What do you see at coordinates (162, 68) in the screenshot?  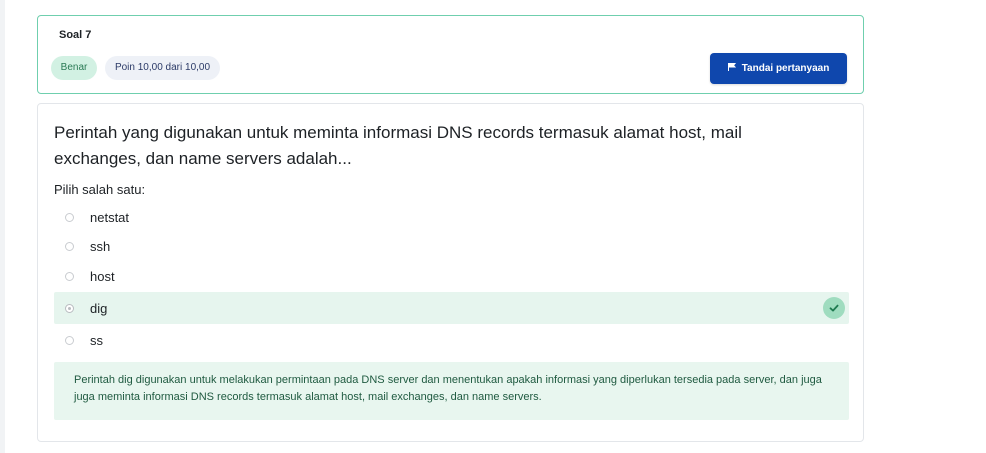 I see `points-badge: Poin 10,00 dari 10,00` at bounding box center [162, 68].